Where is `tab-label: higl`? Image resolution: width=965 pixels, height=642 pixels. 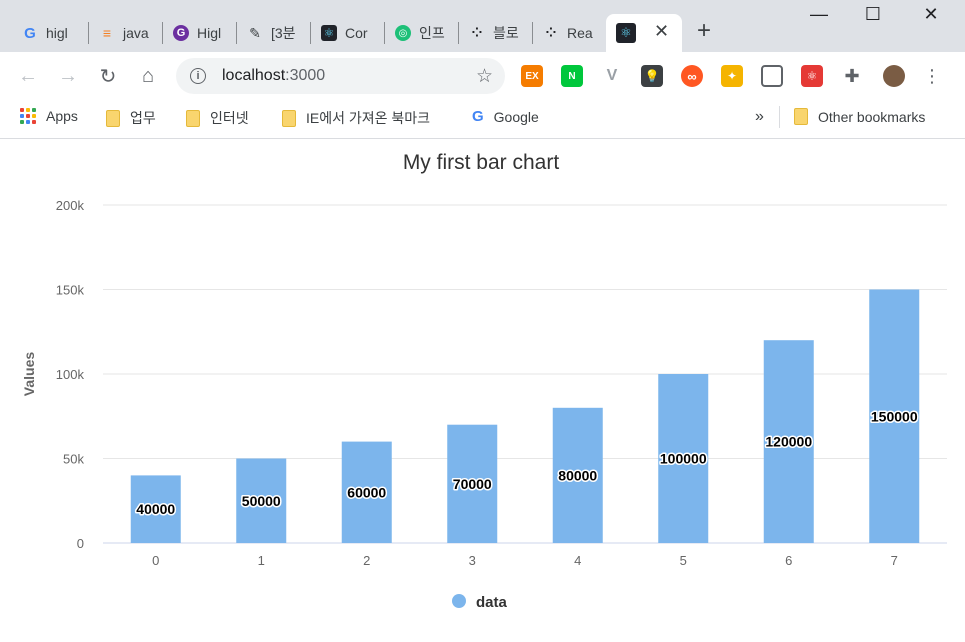
tab-label: higl is located at coordinates (57, 33).